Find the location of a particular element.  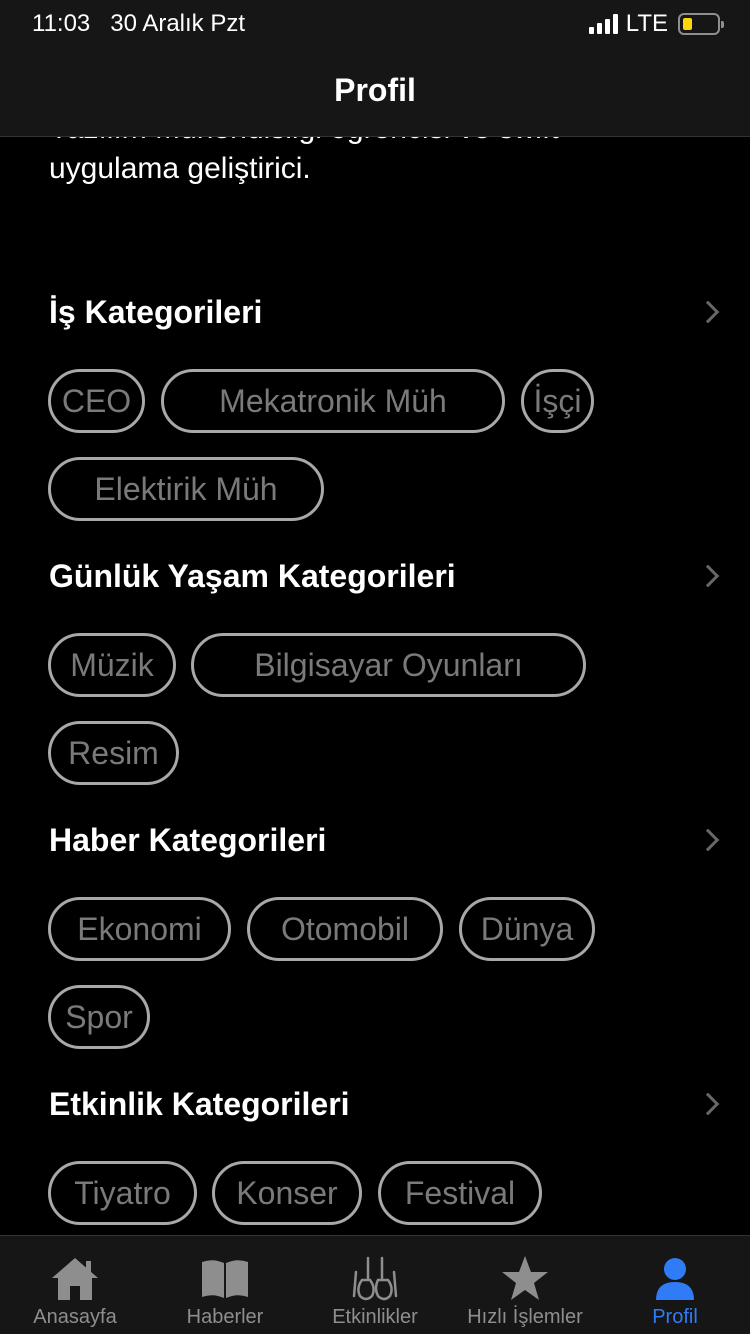

tab-anasayfa: Anasayfa is located at coordinates (75, 1285).